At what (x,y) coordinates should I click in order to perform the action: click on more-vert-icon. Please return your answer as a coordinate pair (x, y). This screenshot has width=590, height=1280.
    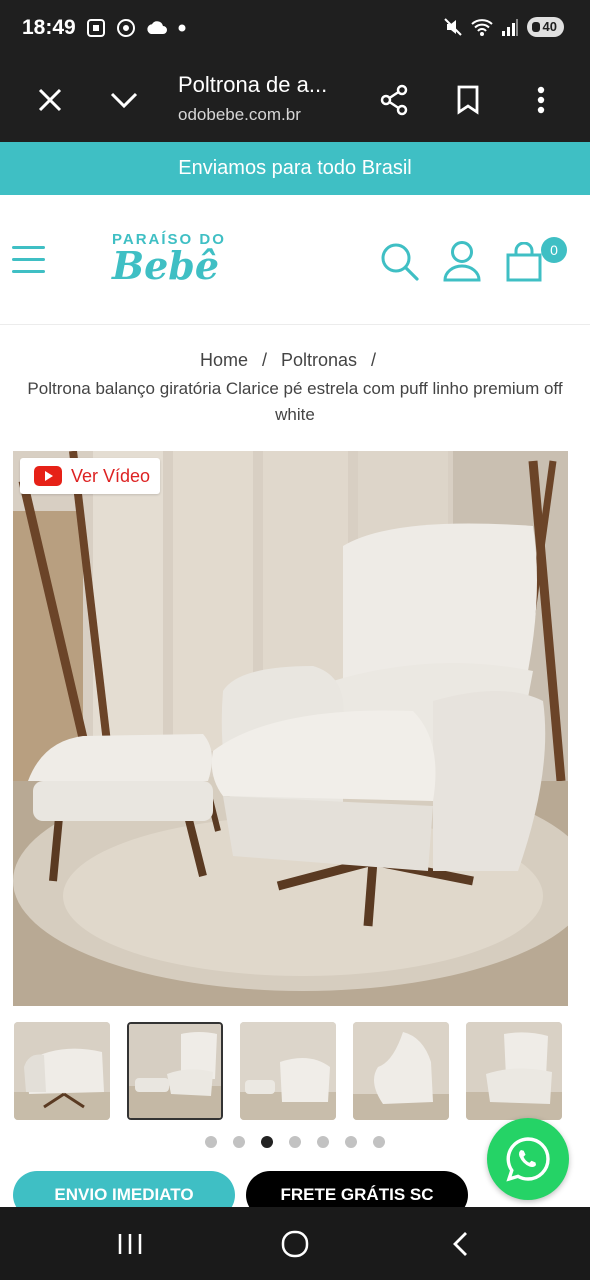
    Looking at the image, I should click on (541, 100).